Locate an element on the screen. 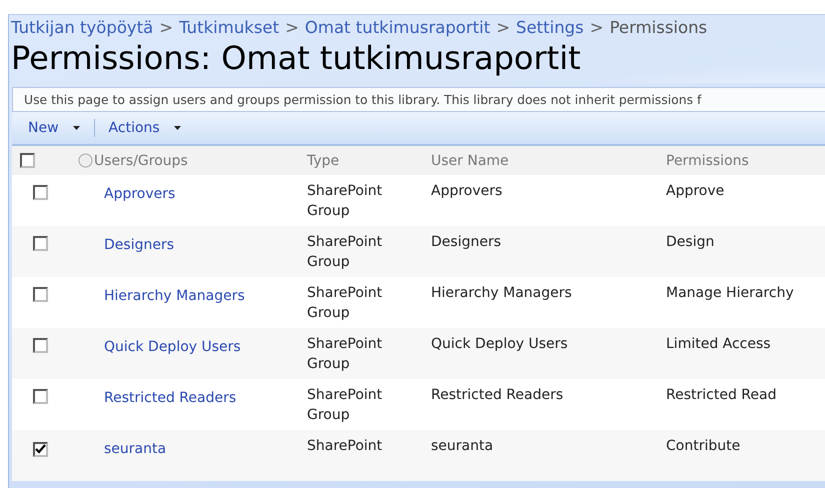  user-name-text: Approvers is located at coordinates (466, 191).